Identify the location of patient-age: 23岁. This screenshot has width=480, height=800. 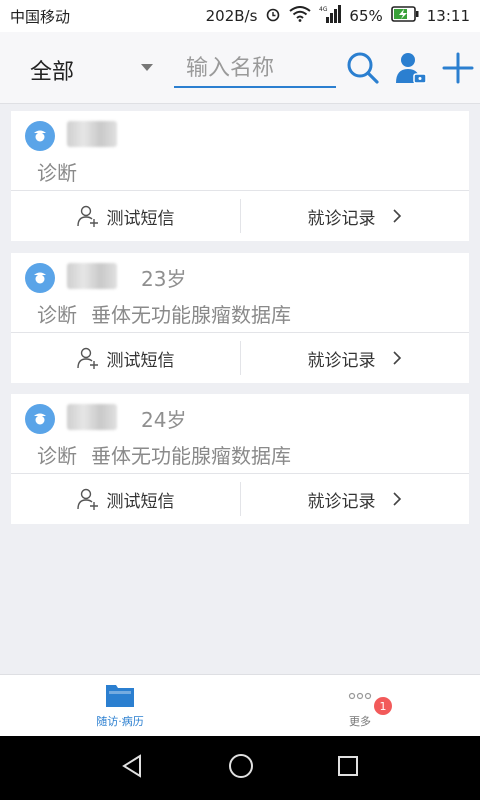
(164, 279).